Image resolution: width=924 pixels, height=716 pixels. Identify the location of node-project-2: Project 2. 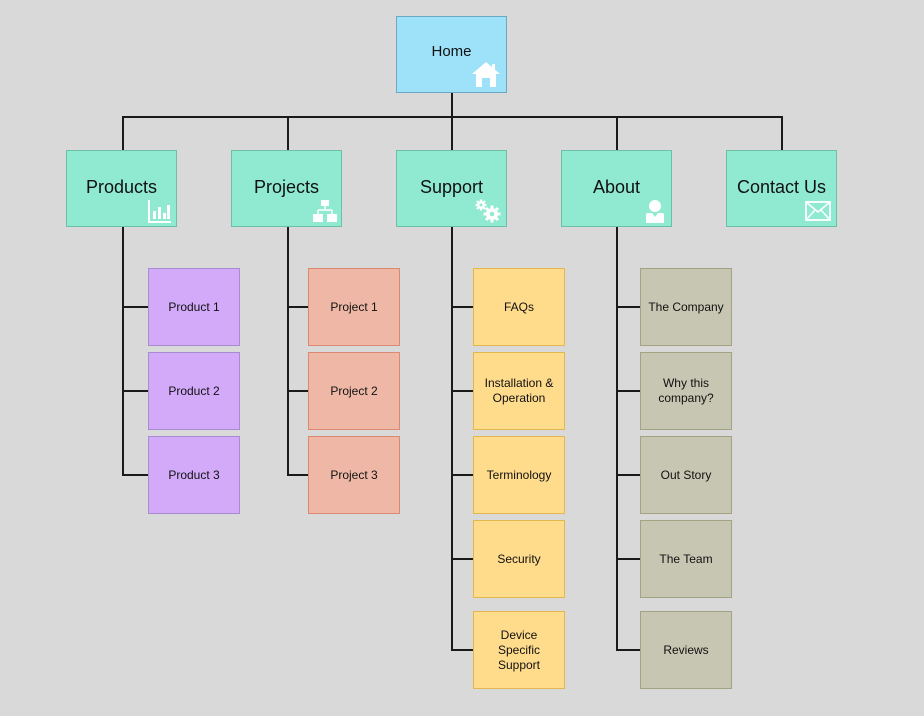
(354, 391).